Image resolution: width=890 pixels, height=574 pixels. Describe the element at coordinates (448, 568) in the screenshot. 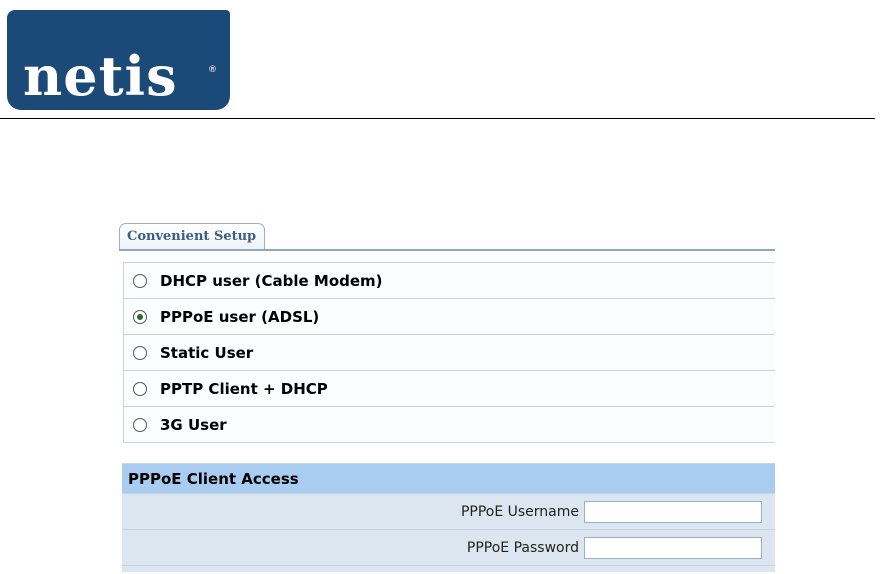

I see `form-row-continuation` at that location.